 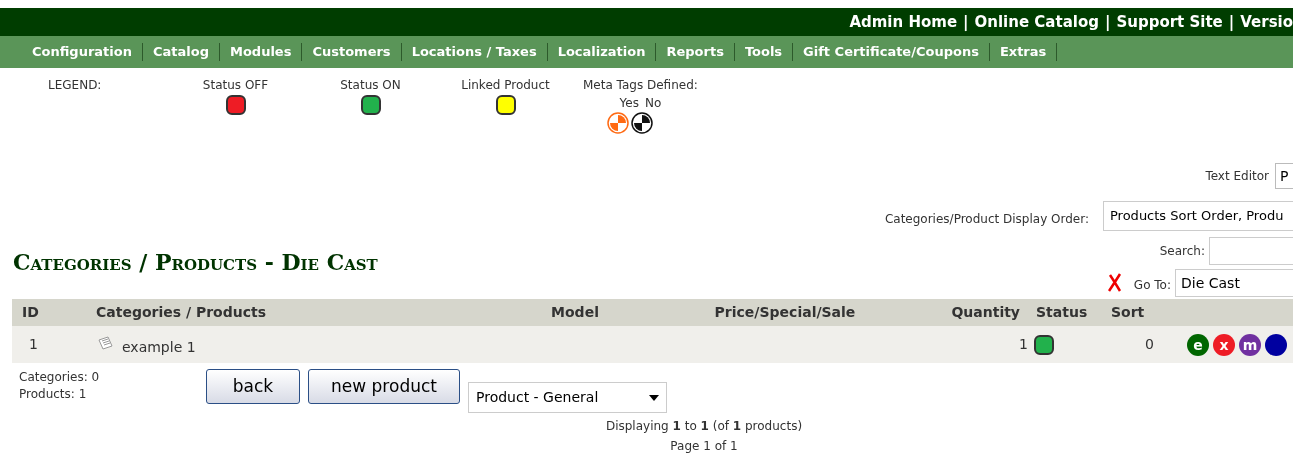 I want to click on action-button: new product, so click(x=384, y=386).